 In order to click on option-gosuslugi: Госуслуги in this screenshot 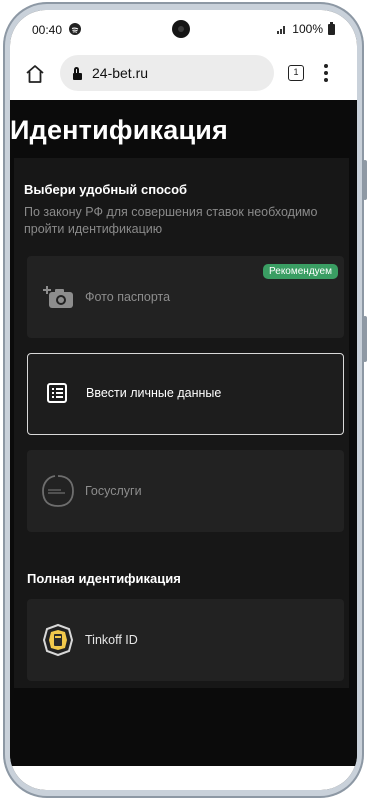, I will do `click(185, 491)`.